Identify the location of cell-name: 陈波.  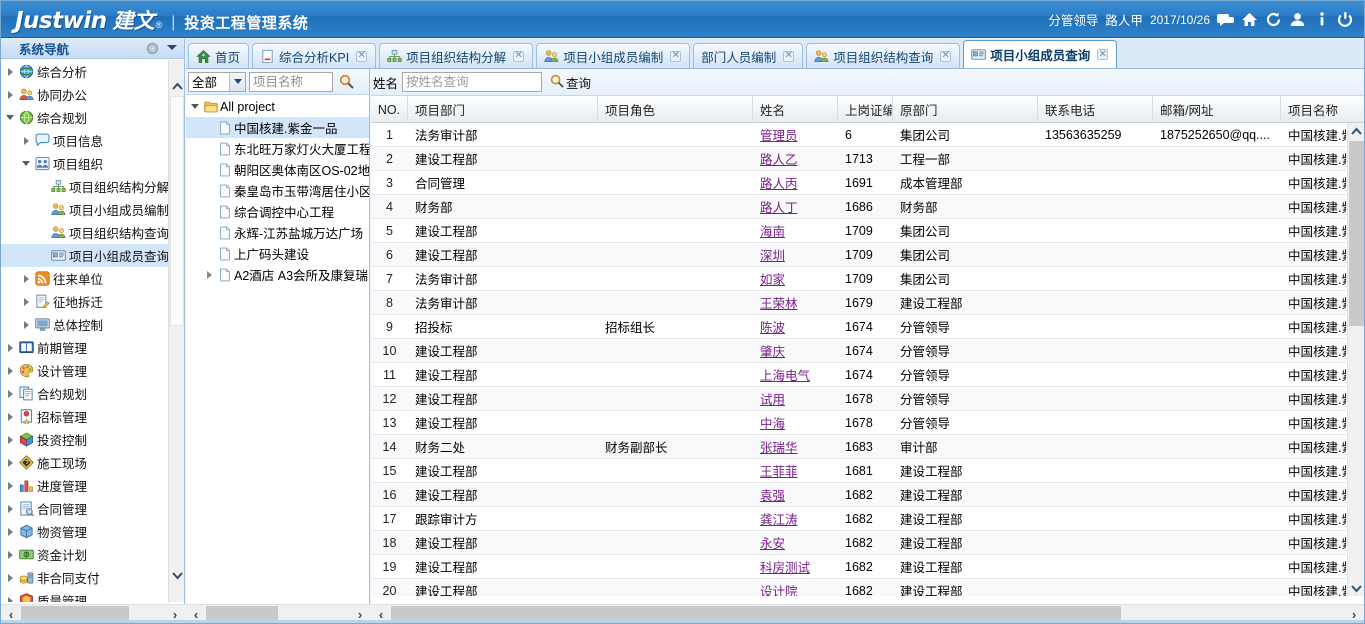
(795, 326).